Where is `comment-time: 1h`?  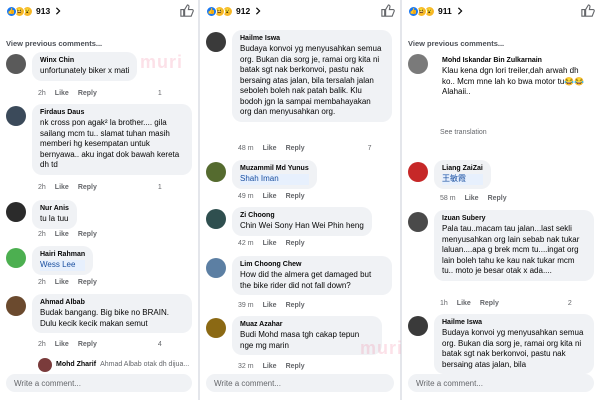
comment-time: 1h is located at coordinates (444, 303).